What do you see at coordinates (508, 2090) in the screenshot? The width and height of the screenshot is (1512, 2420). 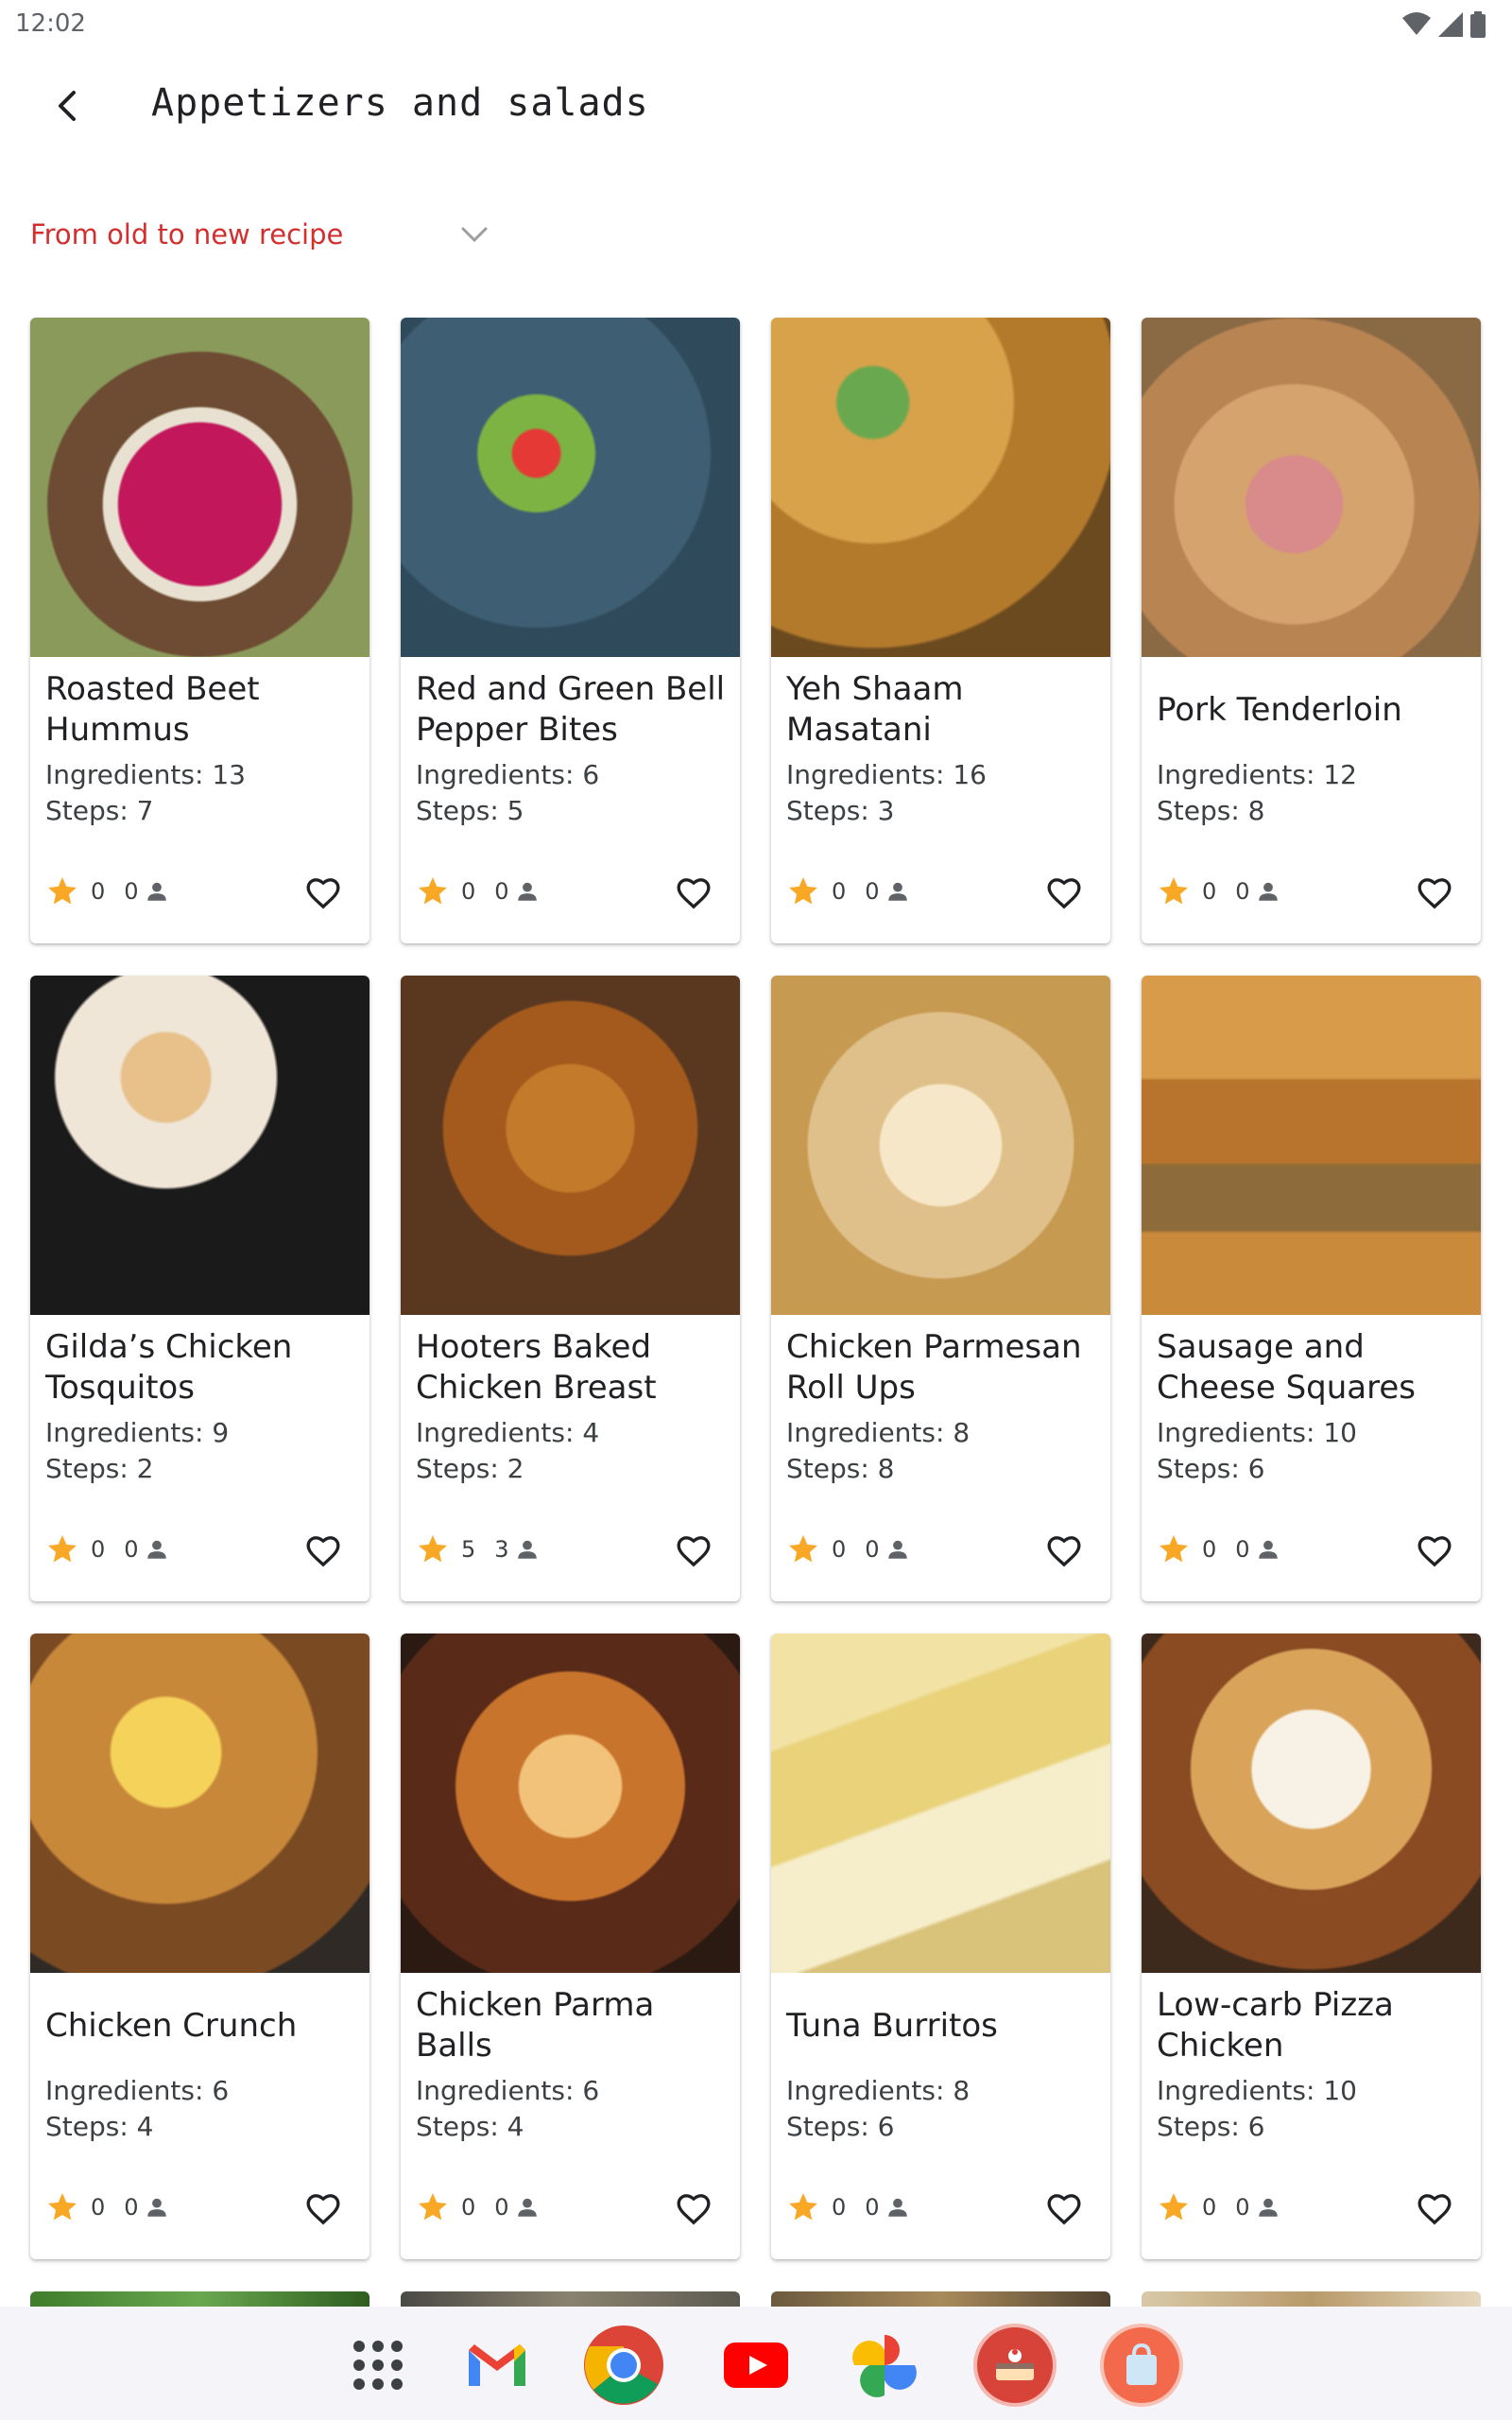 I see `ingredients-count: Ingredients: 6` at bounding box center [508, 2090].